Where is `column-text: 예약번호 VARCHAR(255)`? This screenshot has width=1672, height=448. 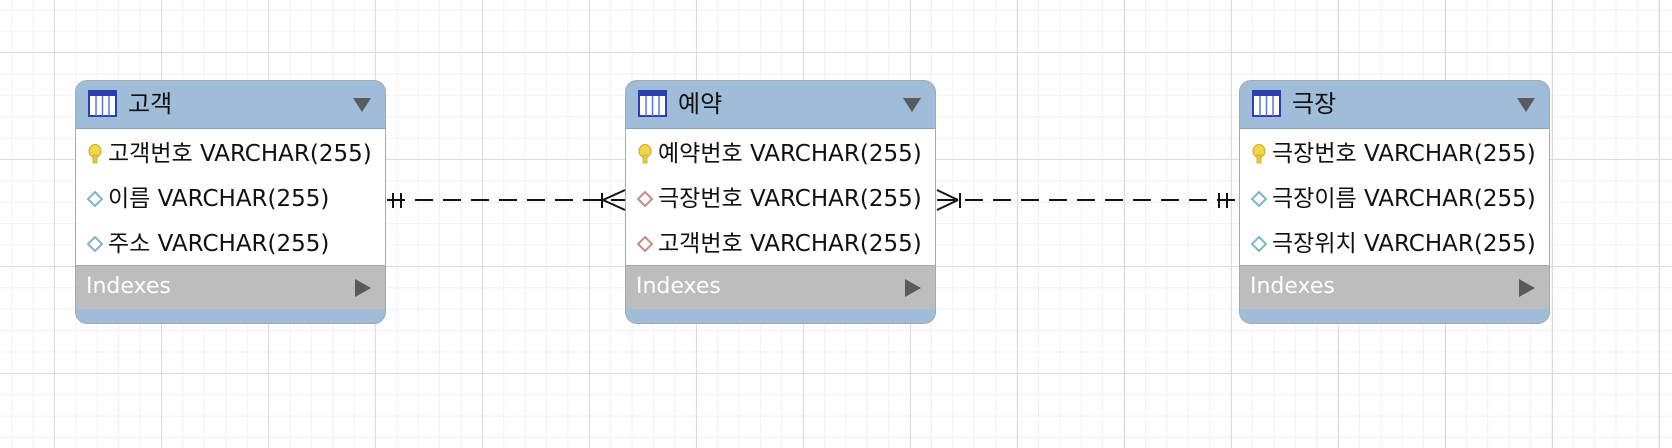 column-text: 예약번호 VARCHAR(255) is located at coordinates (790, 154).